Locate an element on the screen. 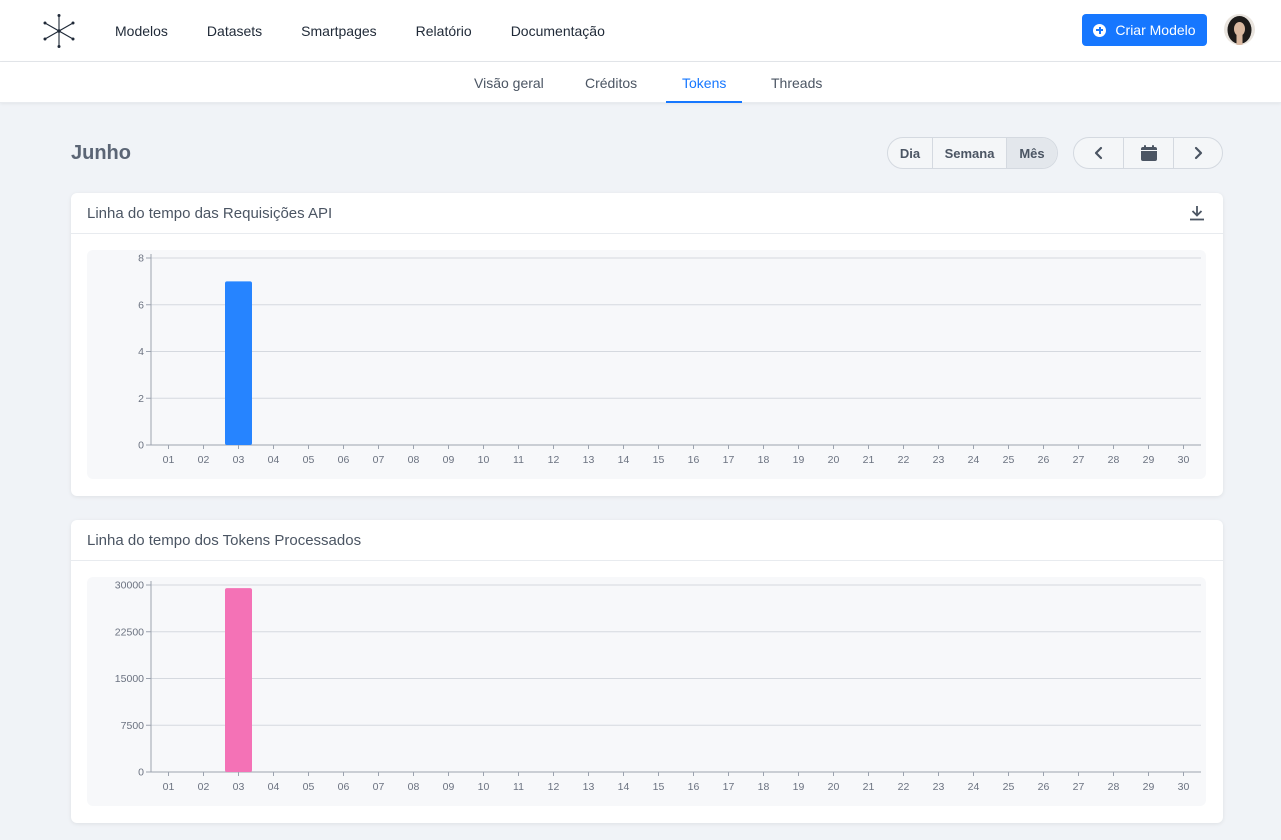 The width and height of the screenshot is (1281, 840). previous-button is located at coordinates (1099, 153).